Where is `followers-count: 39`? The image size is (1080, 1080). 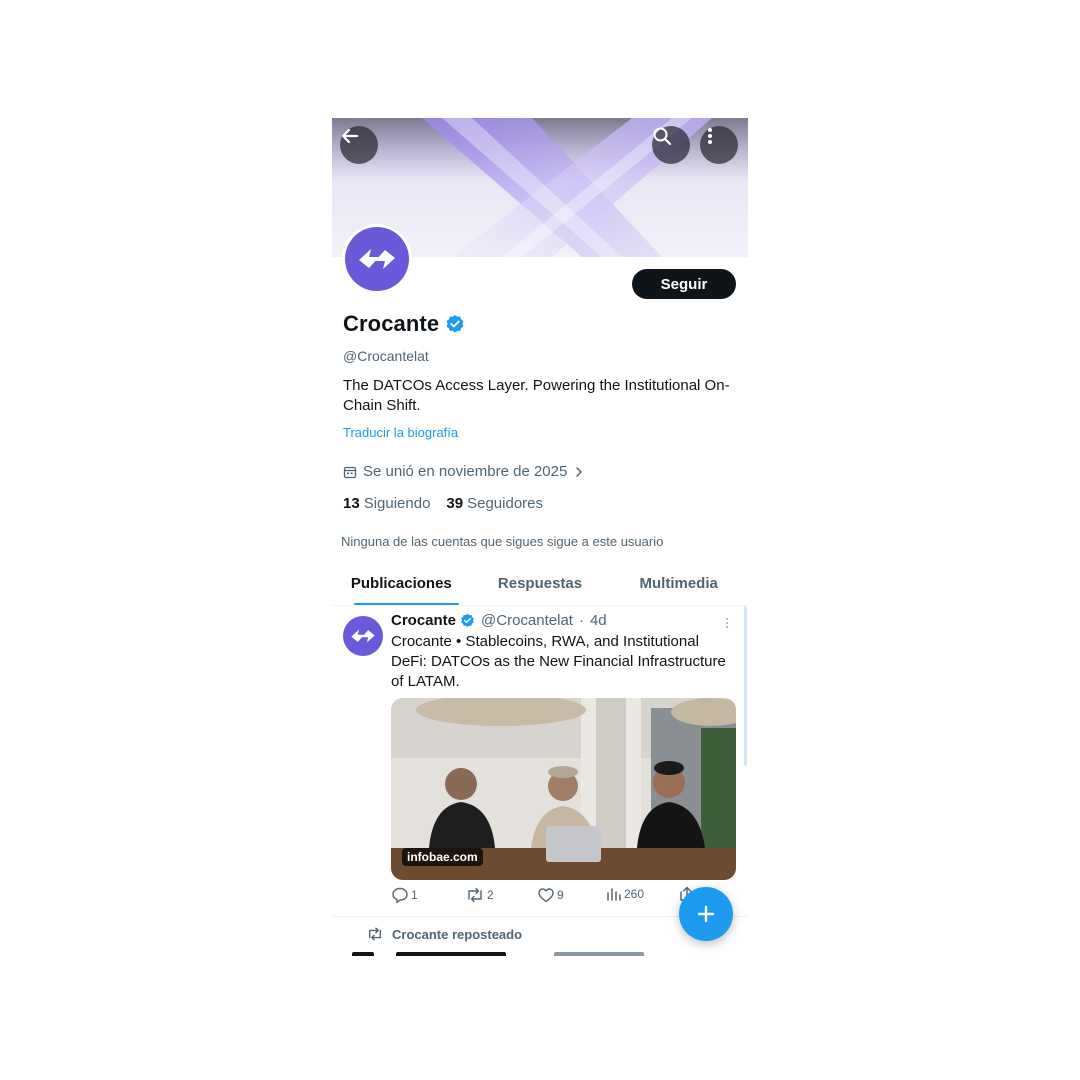 followers-count: 39 is located at coordinates (455, 503).